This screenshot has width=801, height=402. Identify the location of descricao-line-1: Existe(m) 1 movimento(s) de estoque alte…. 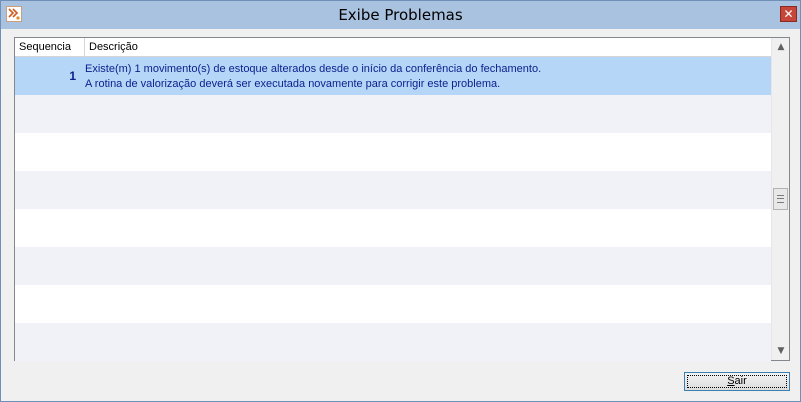
(313, 69).